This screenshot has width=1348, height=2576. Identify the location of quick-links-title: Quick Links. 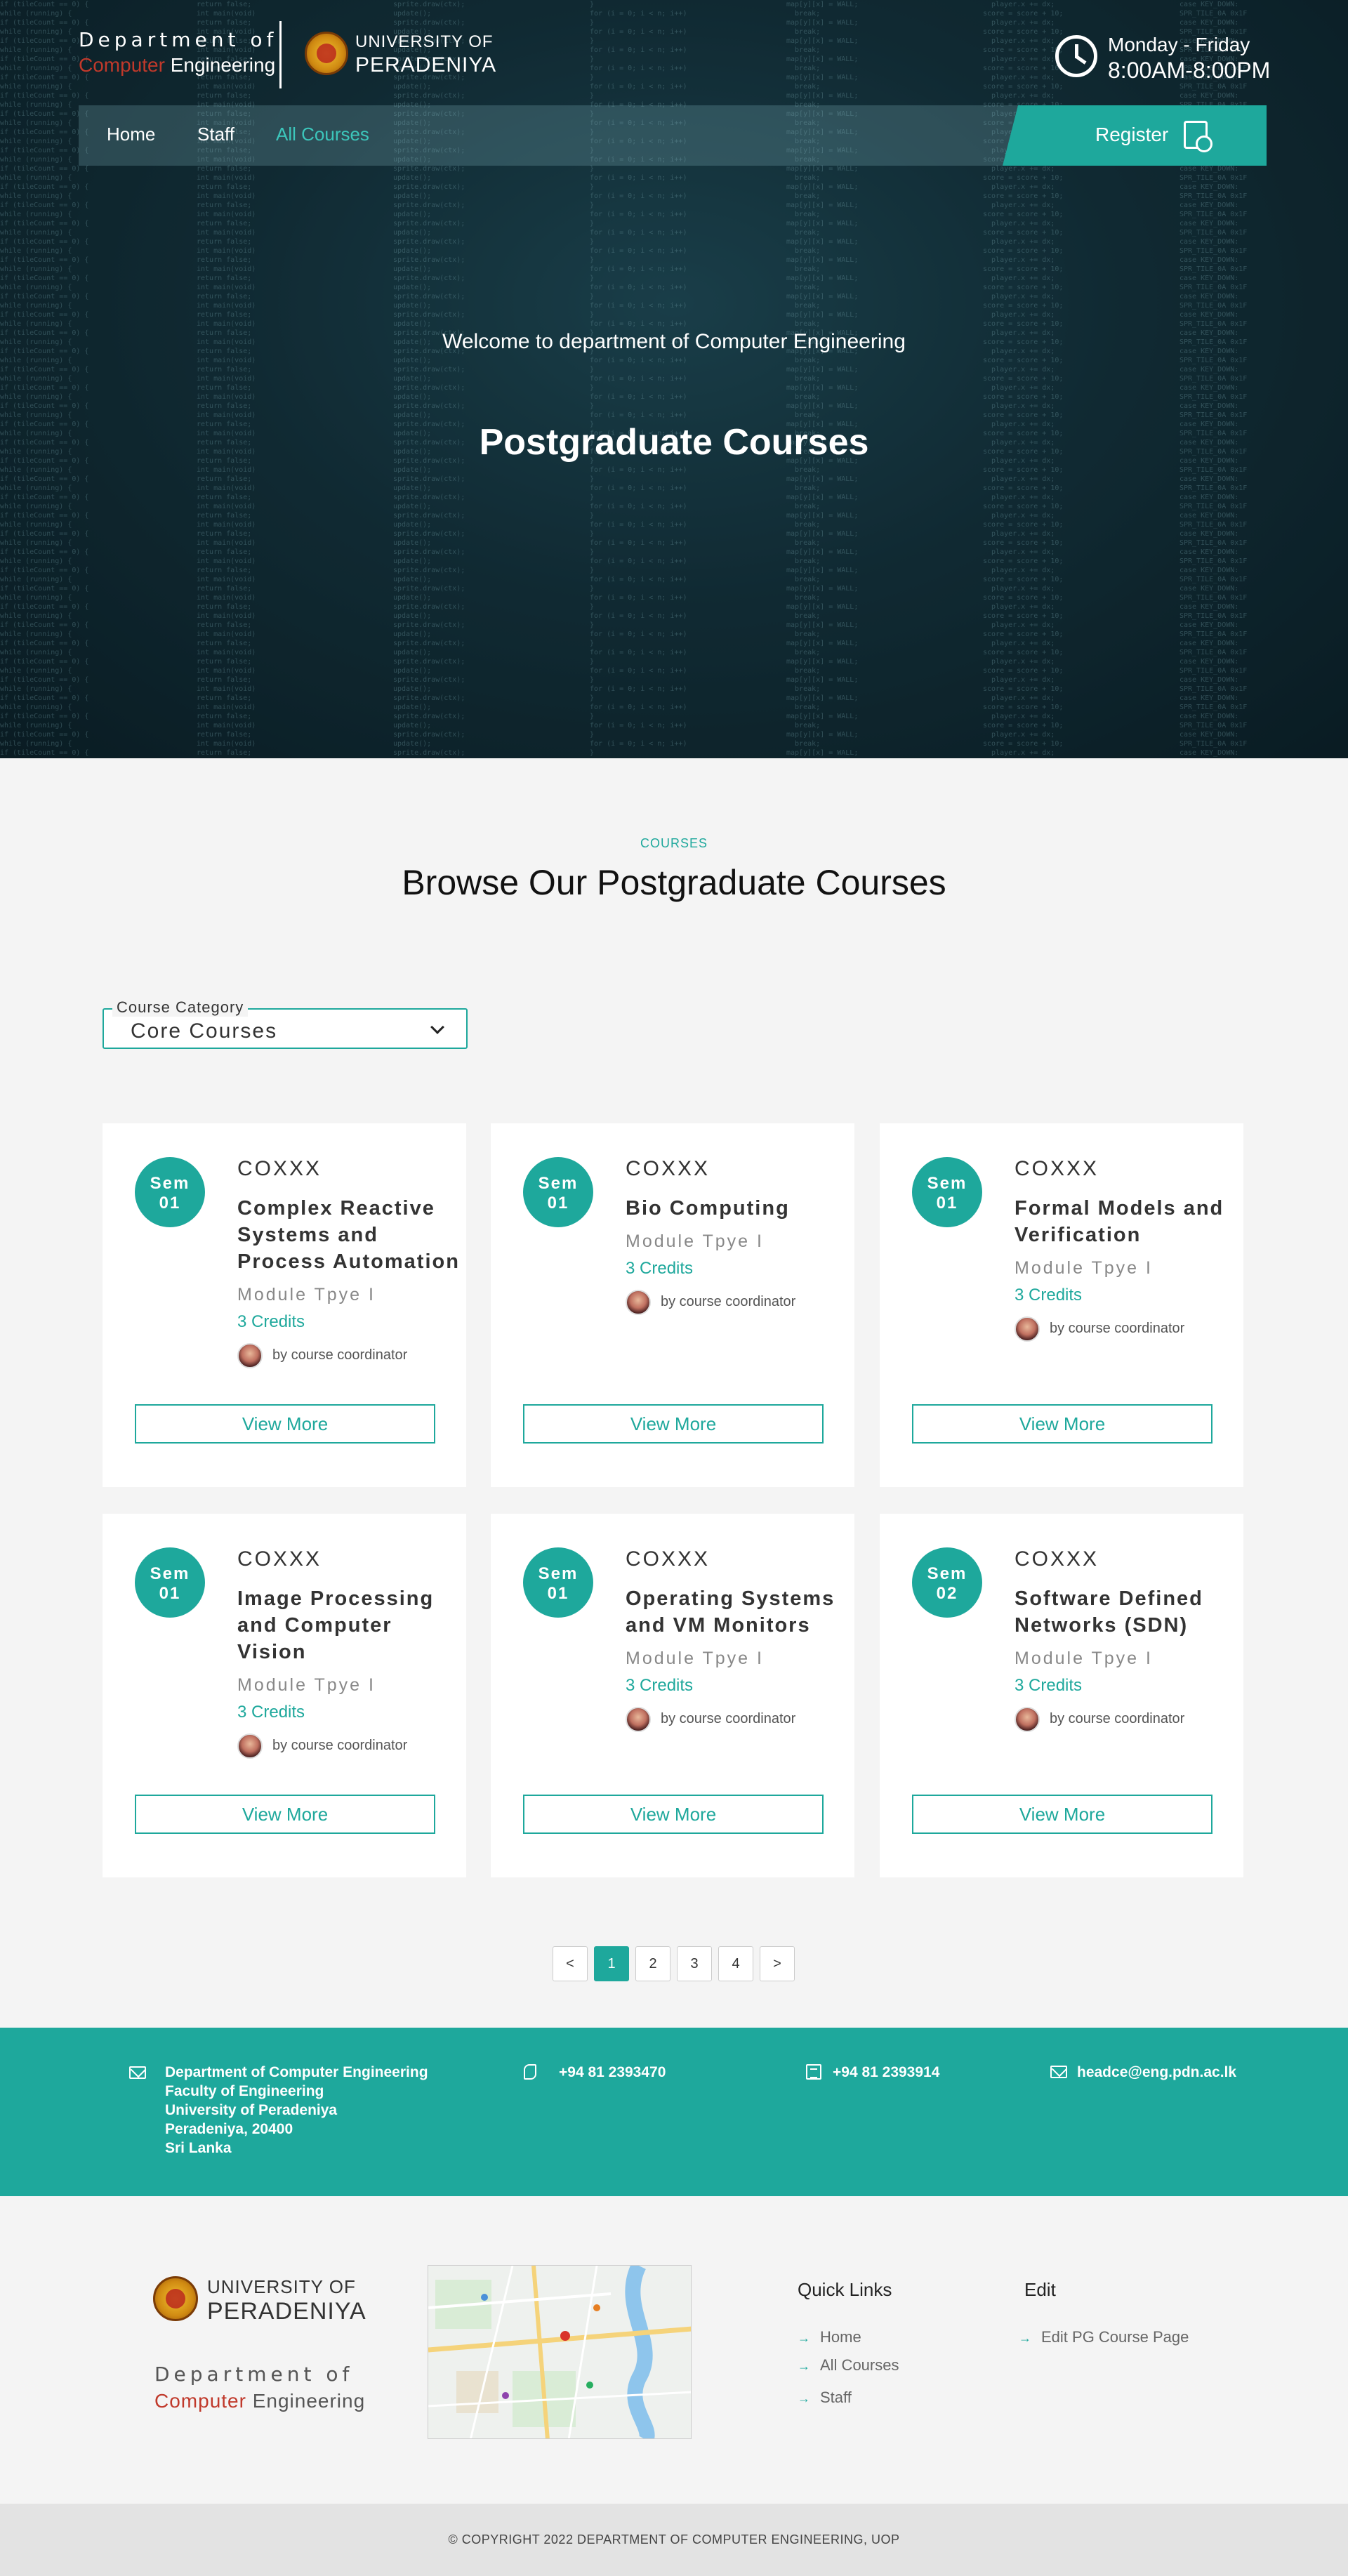
(845, 2289).